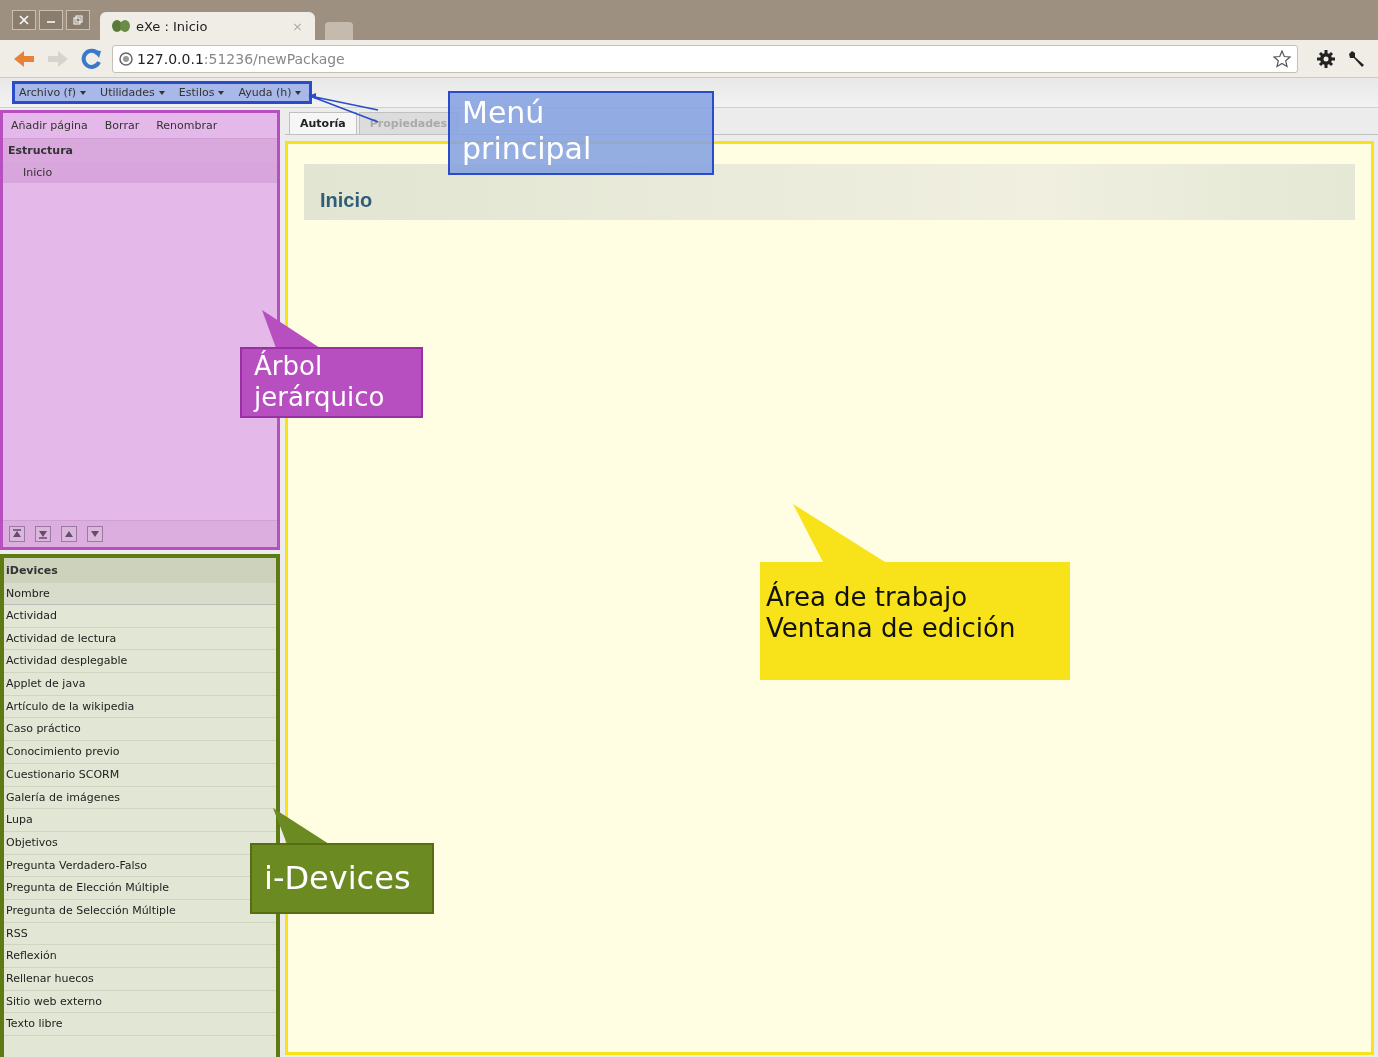 The image size is (1378, 1057). I want to click on idevice-item: Galería de imágenes, so click(63, 797).